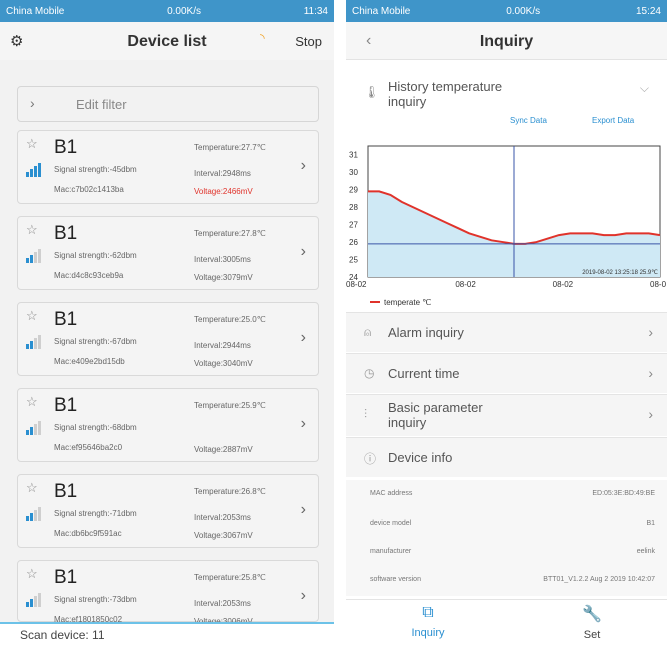 The height and width of the screenshot is (648, 667). Describe the element at coordinates (353, 260) in the screenshot. I see `y-tick-label: 25` at that location.